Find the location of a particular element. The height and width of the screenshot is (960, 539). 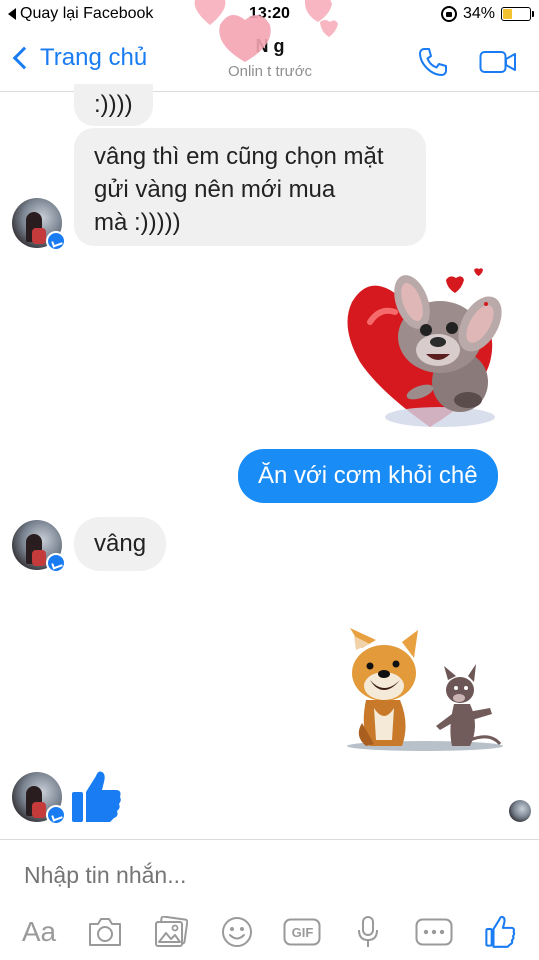

chevron-left-icon is located at coordinates (24, 58).